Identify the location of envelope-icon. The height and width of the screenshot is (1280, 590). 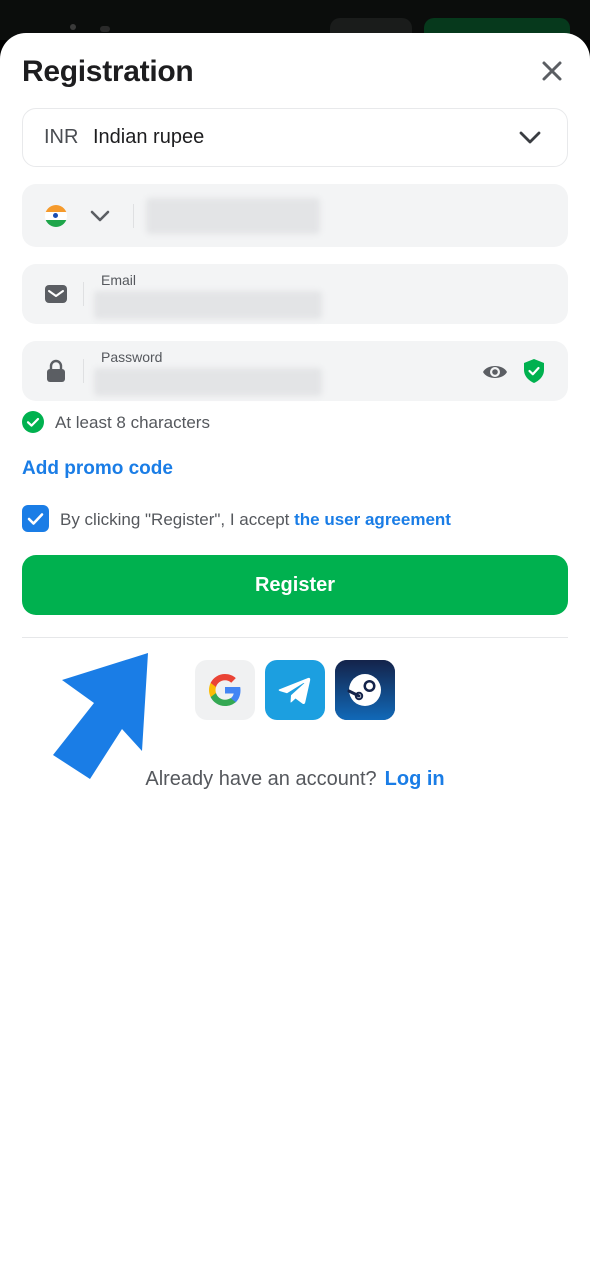
(56, 294).